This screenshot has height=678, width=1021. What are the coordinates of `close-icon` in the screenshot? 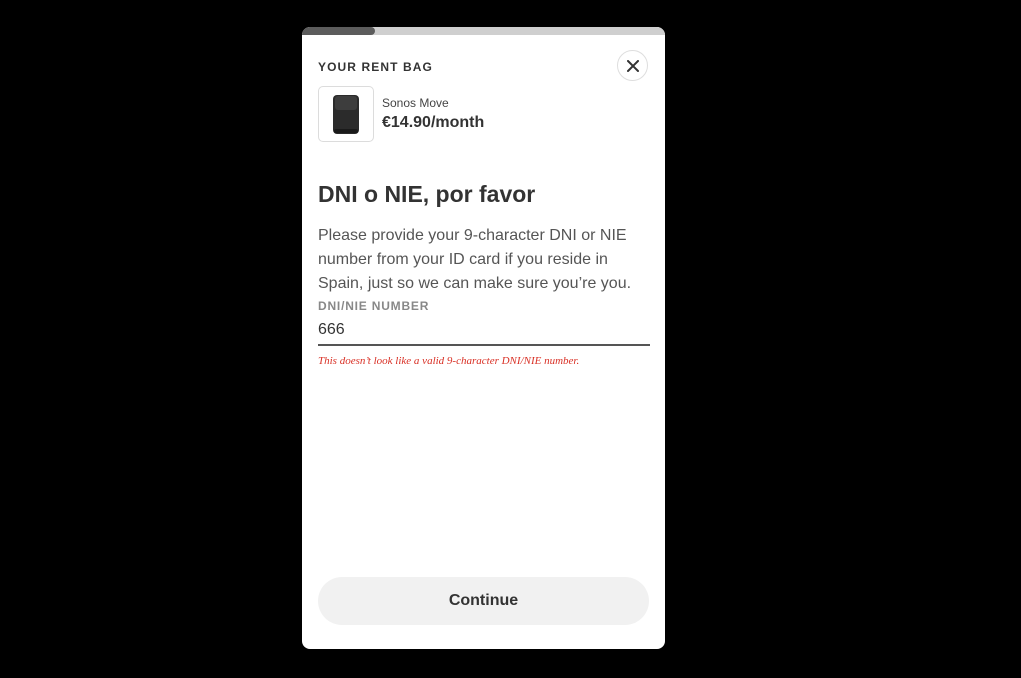 It's located at (632, 65).